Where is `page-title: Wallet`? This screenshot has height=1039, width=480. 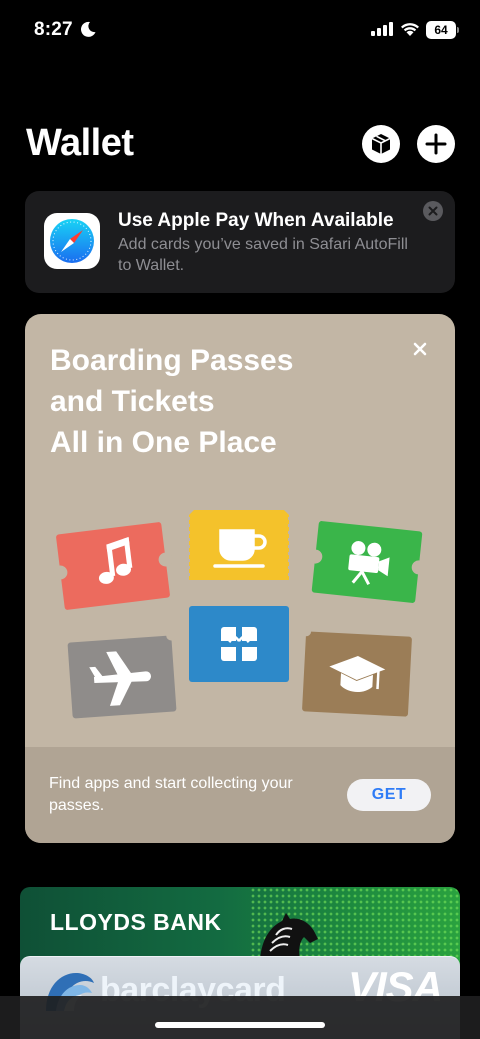 page-title: Wallet is located at coordinates (80, 143).